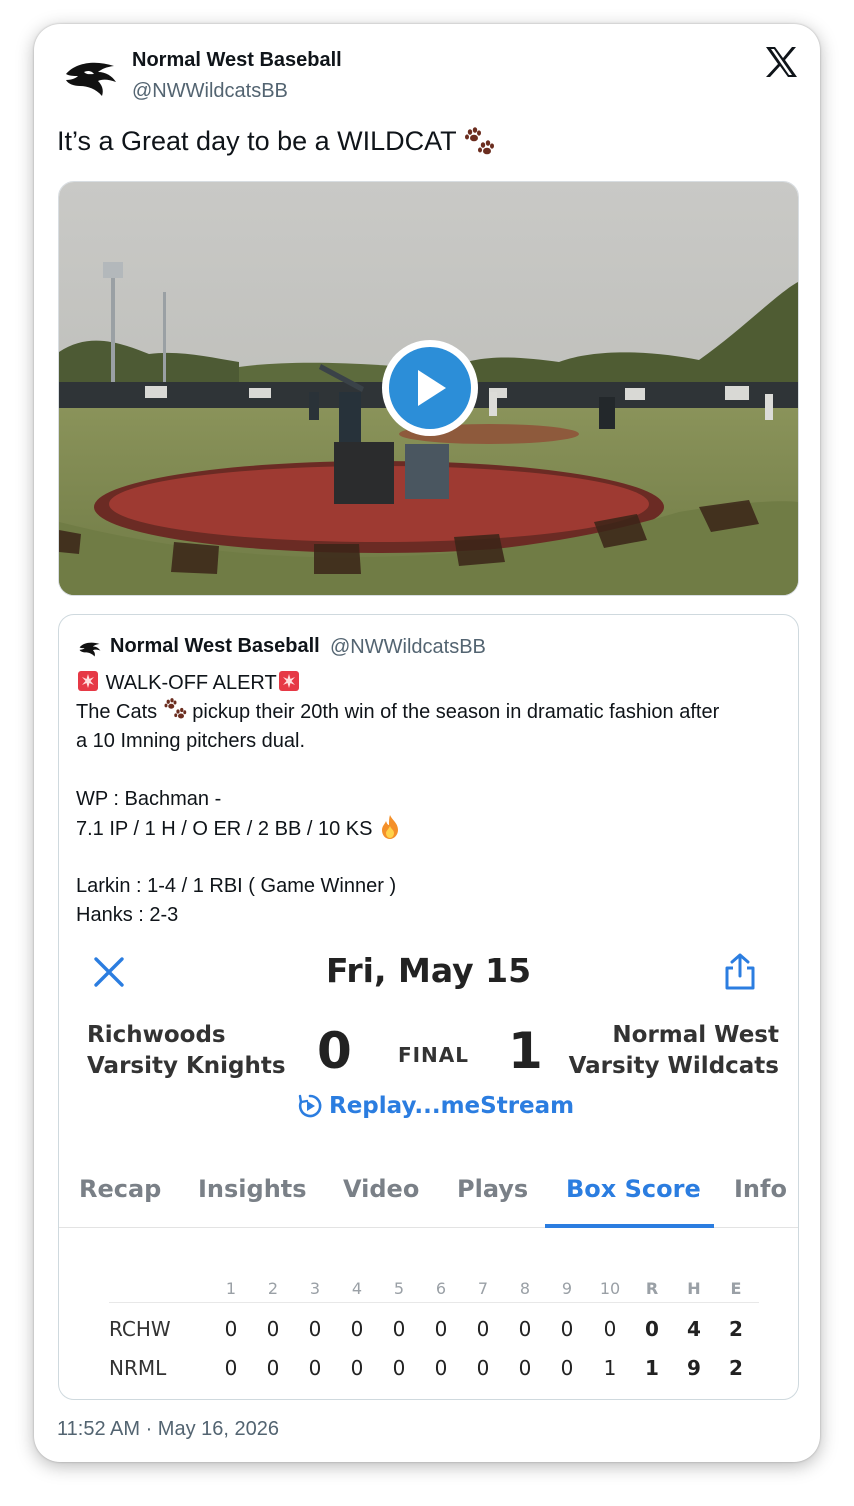 This screenshot has height=1506, width=854. I want to click on play-icon, so click(432, 388).